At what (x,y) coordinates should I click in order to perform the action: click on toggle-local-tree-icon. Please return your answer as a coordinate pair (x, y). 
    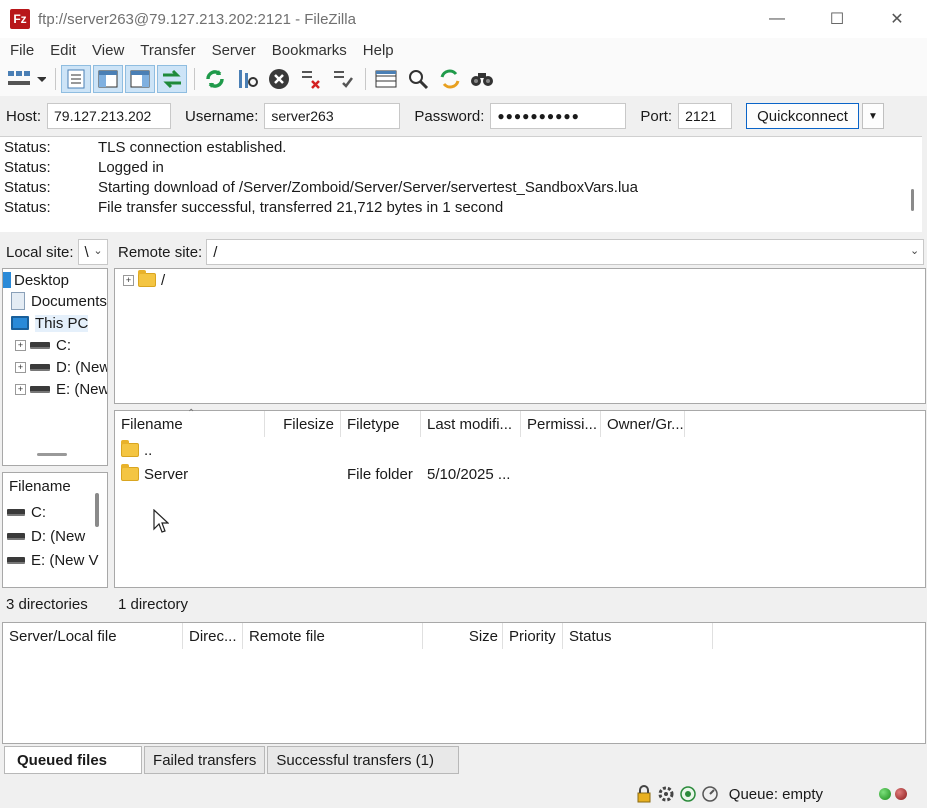
    Looking at the image, I should click on (108, 79).